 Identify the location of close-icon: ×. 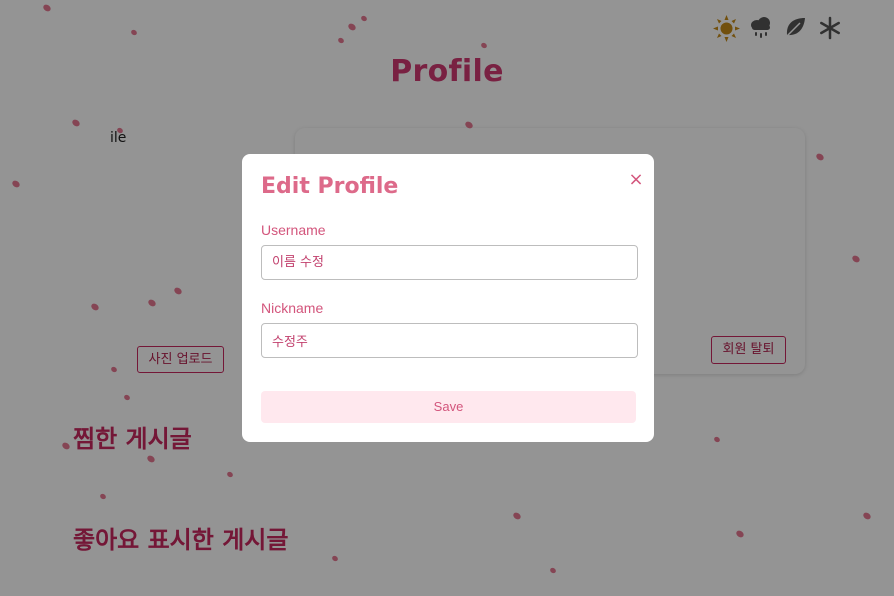
(636, 180).